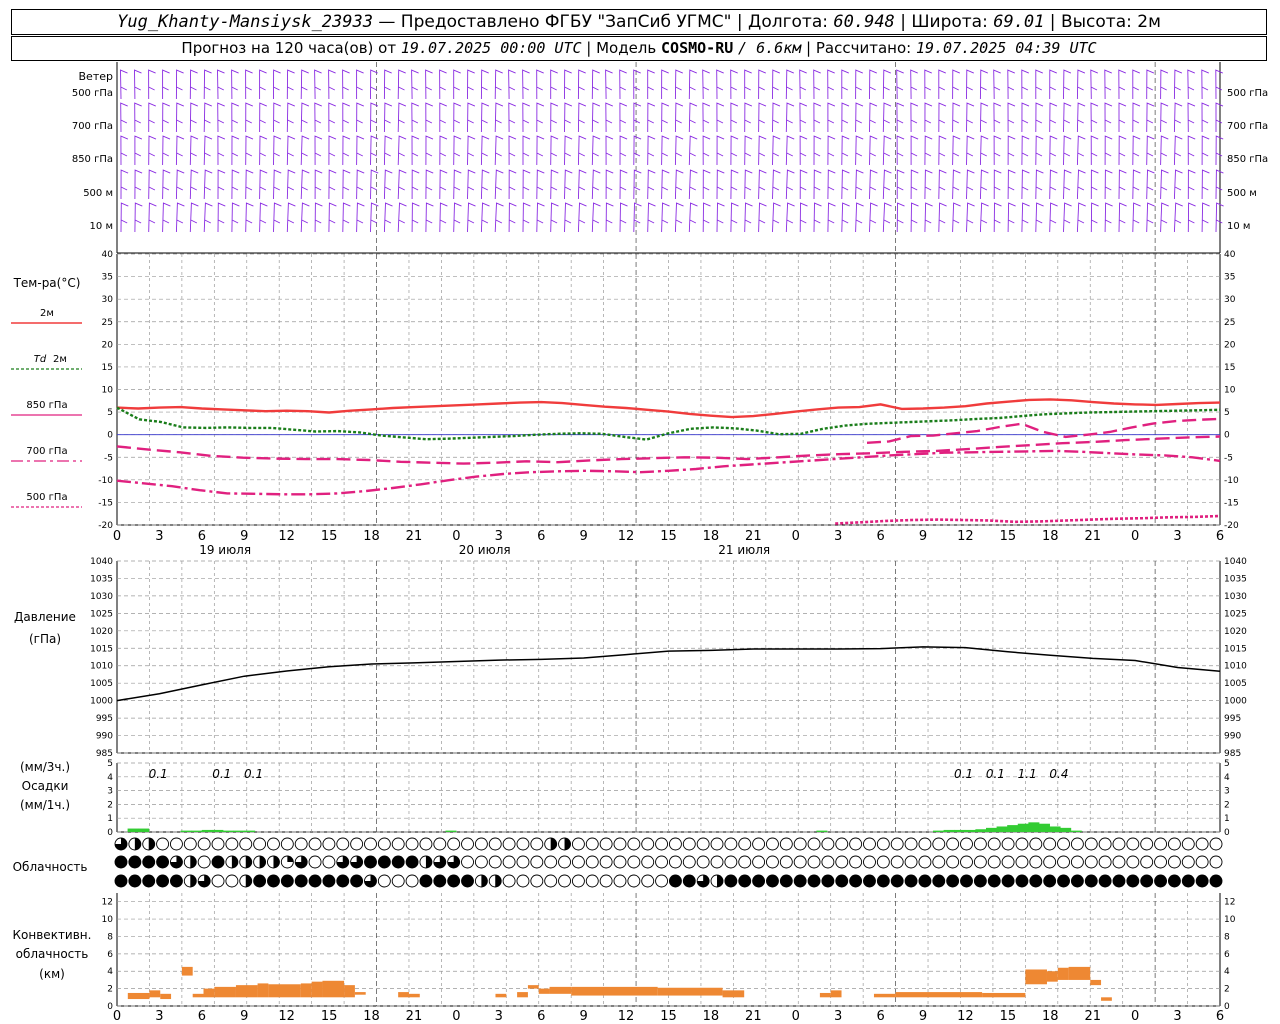 This screenshot has width=1280, height=1024. Describe the element at coordinates (1177, 1016) in the screenshot. I see `conv-xtick: 3` at that location.